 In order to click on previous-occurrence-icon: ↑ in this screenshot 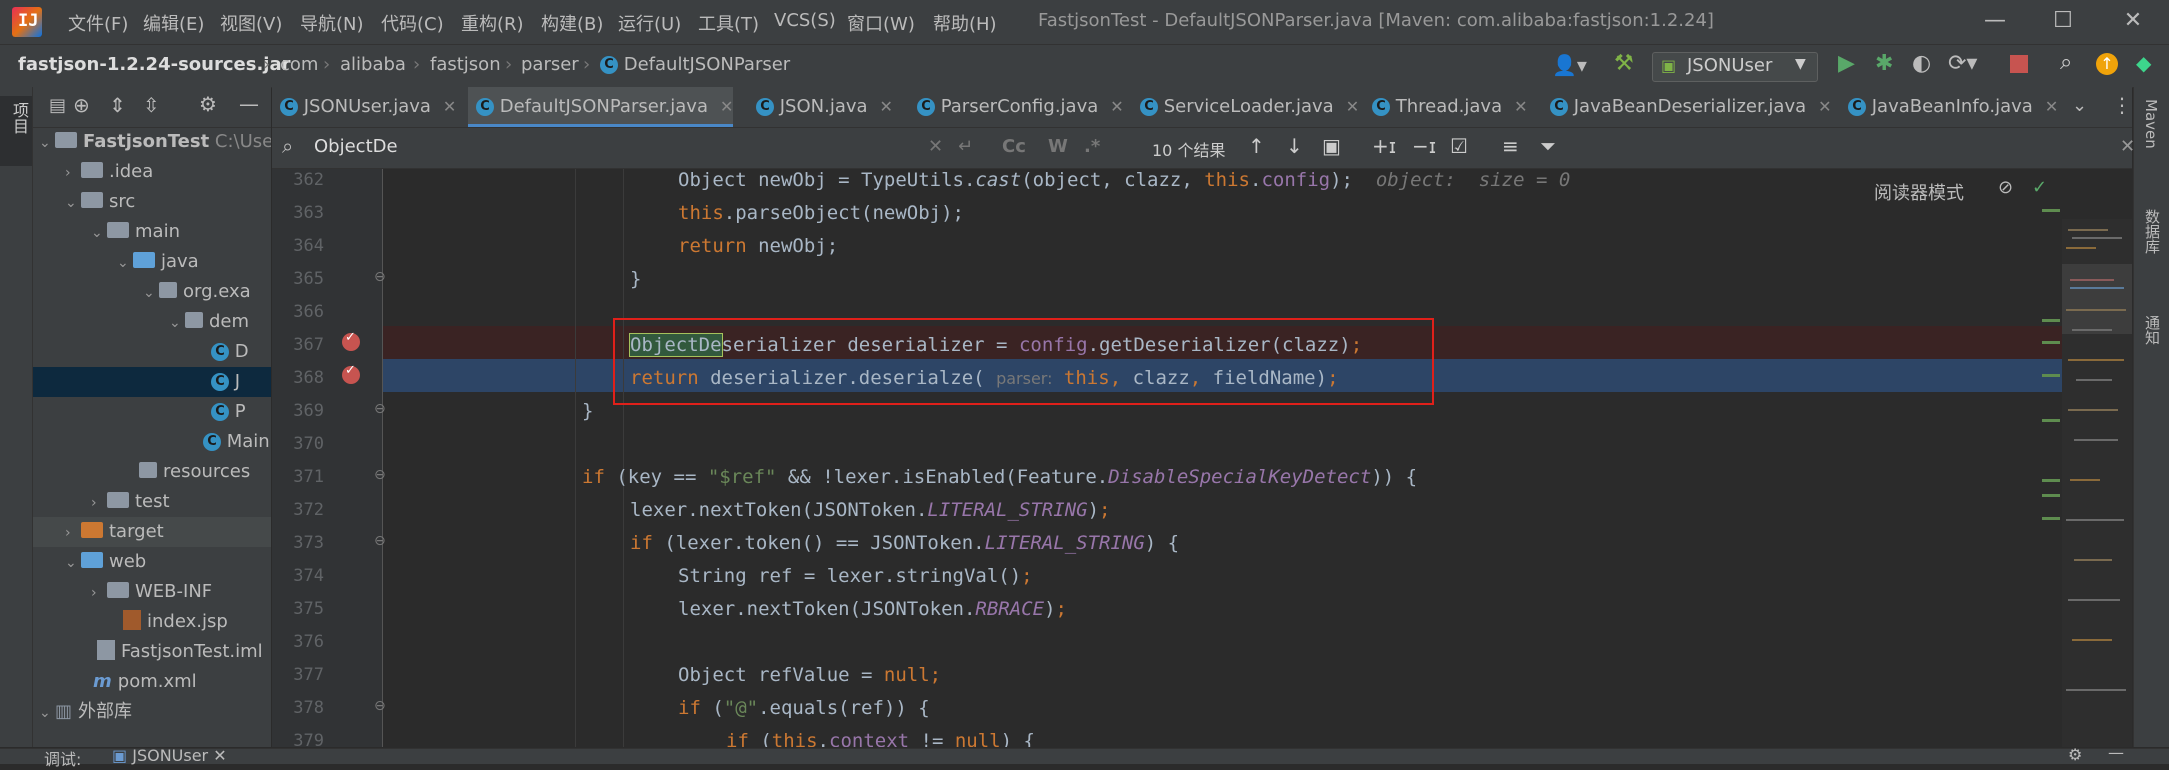, I will do `click(1256, 146)`.